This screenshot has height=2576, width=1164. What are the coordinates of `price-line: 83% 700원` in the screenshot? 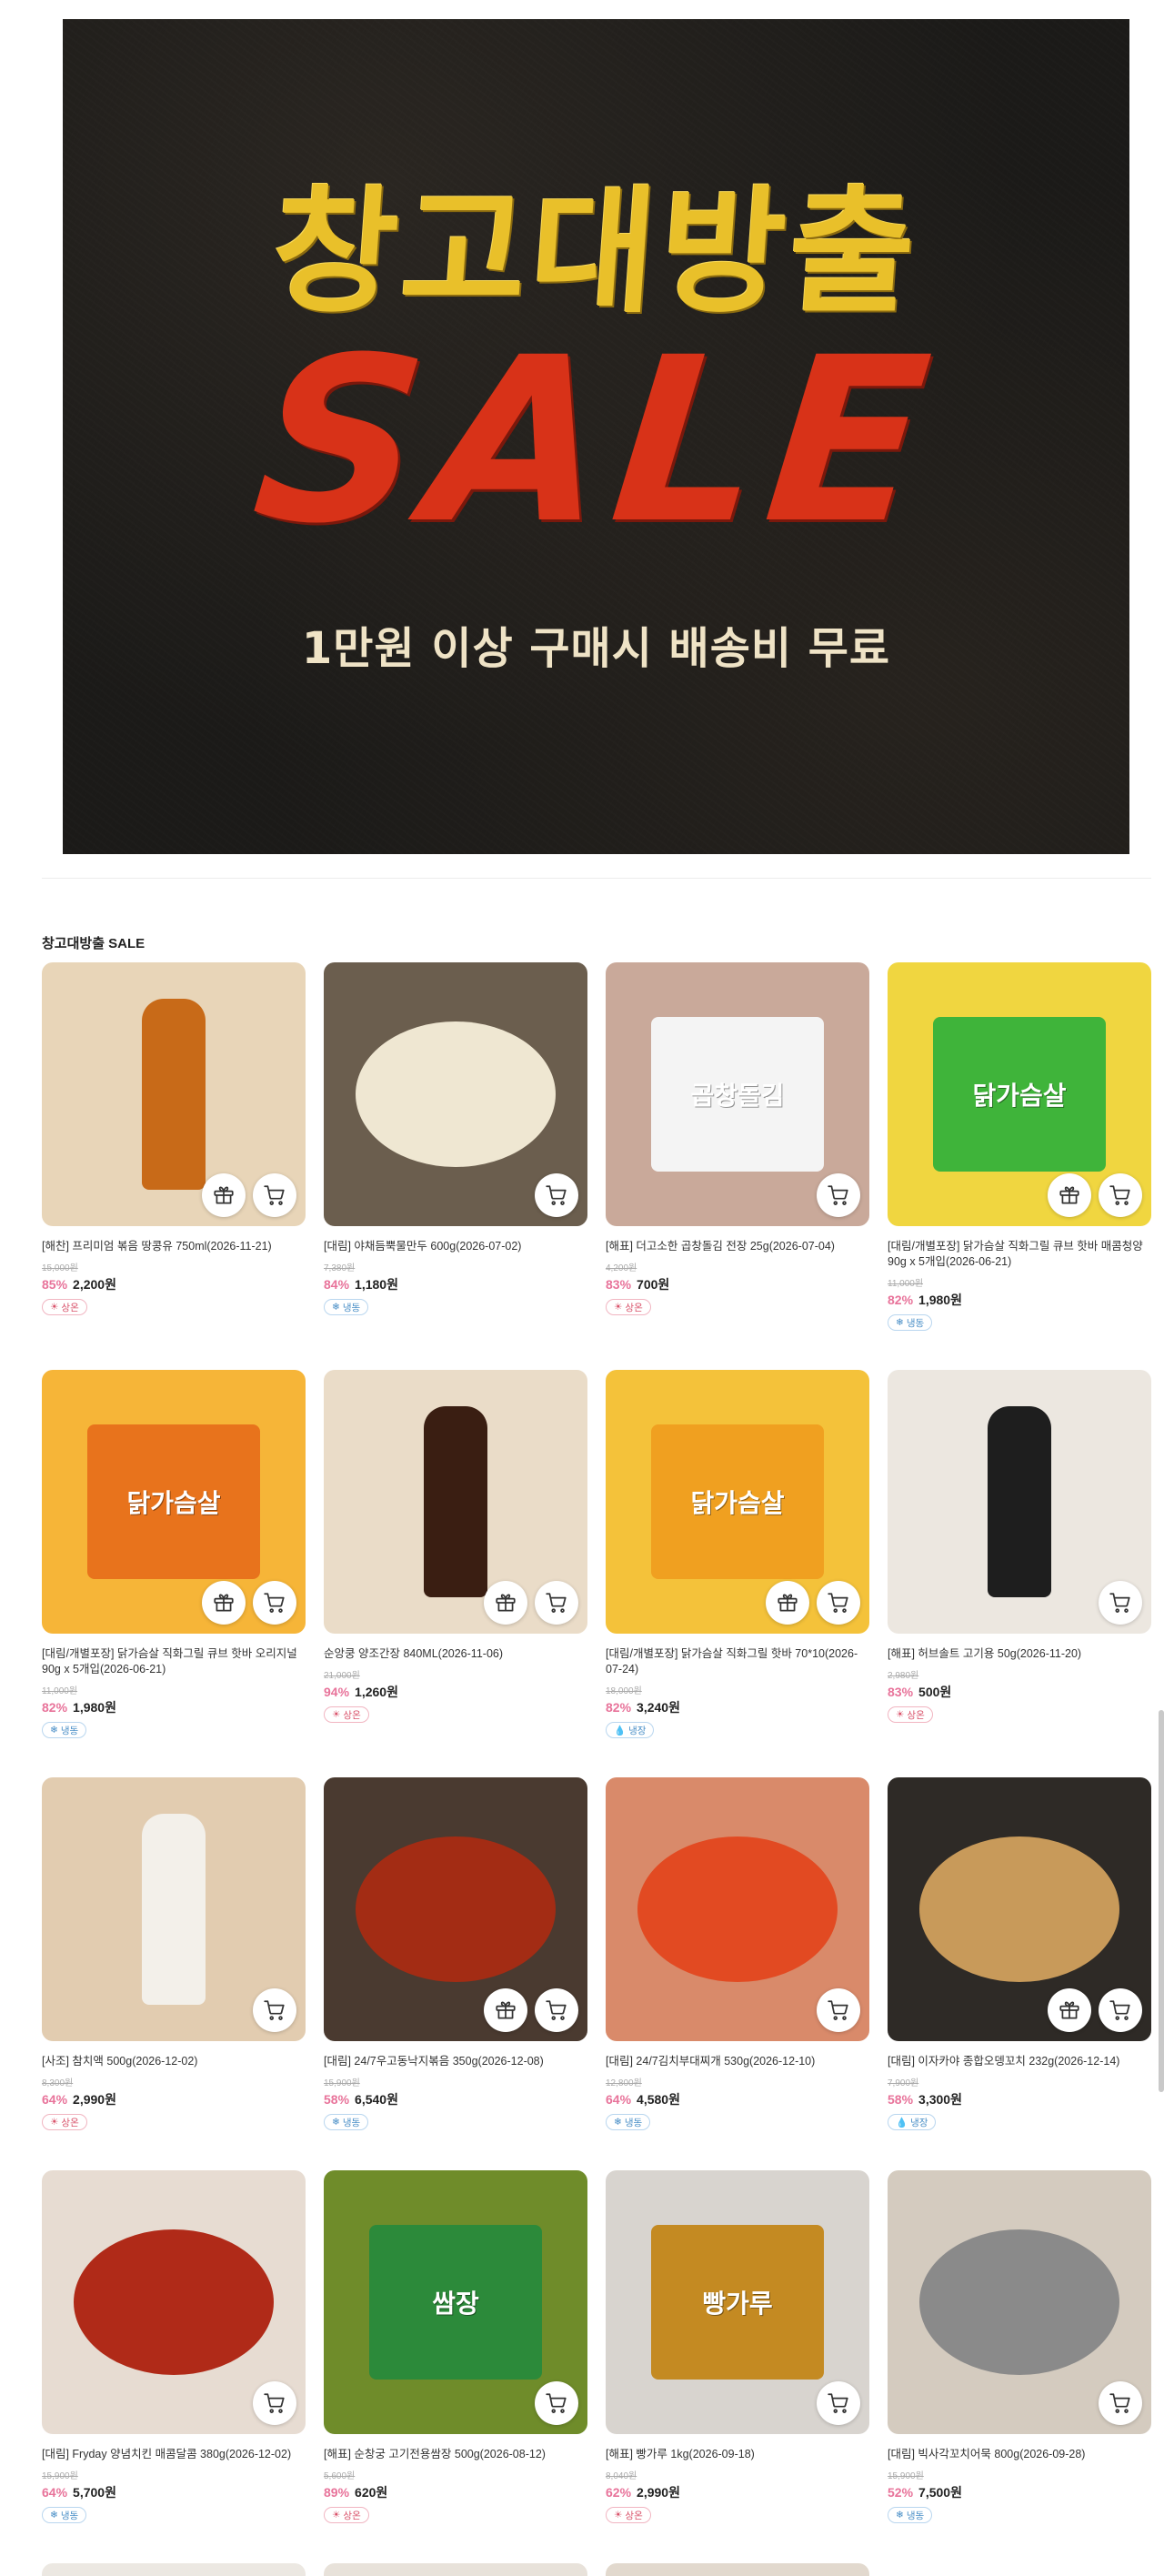 It's located at (738, 1284).